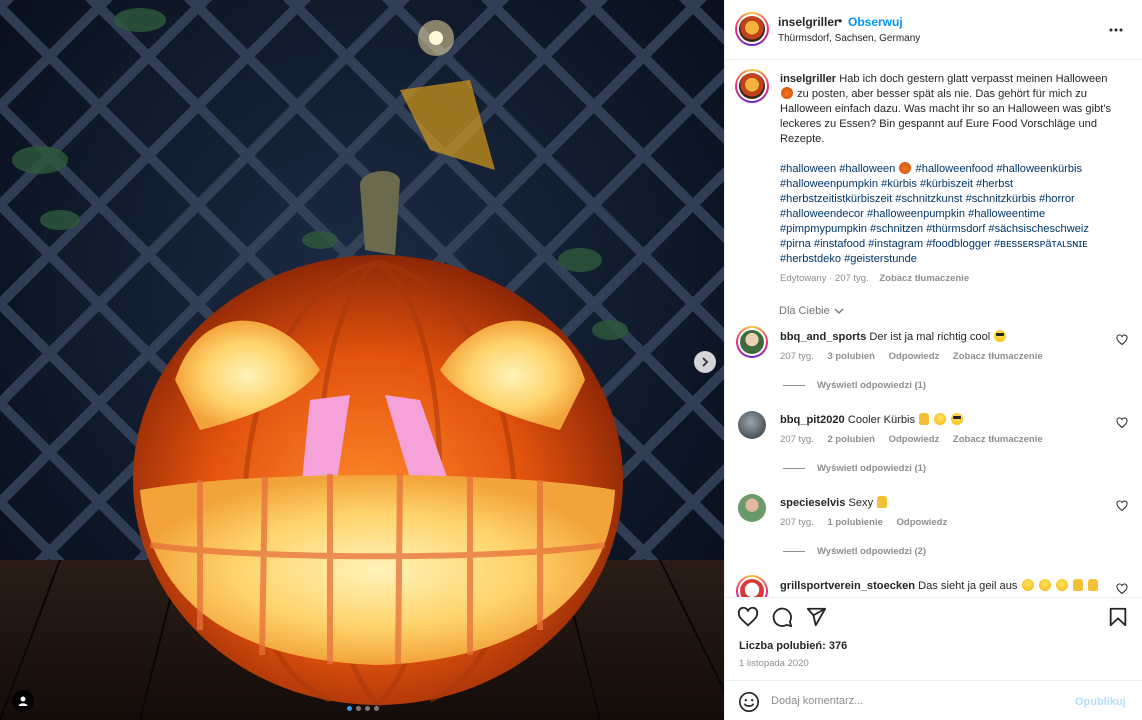  Describe the element at coordinates (782, 617) in the screenshot. I see `comment-icon` at that location.